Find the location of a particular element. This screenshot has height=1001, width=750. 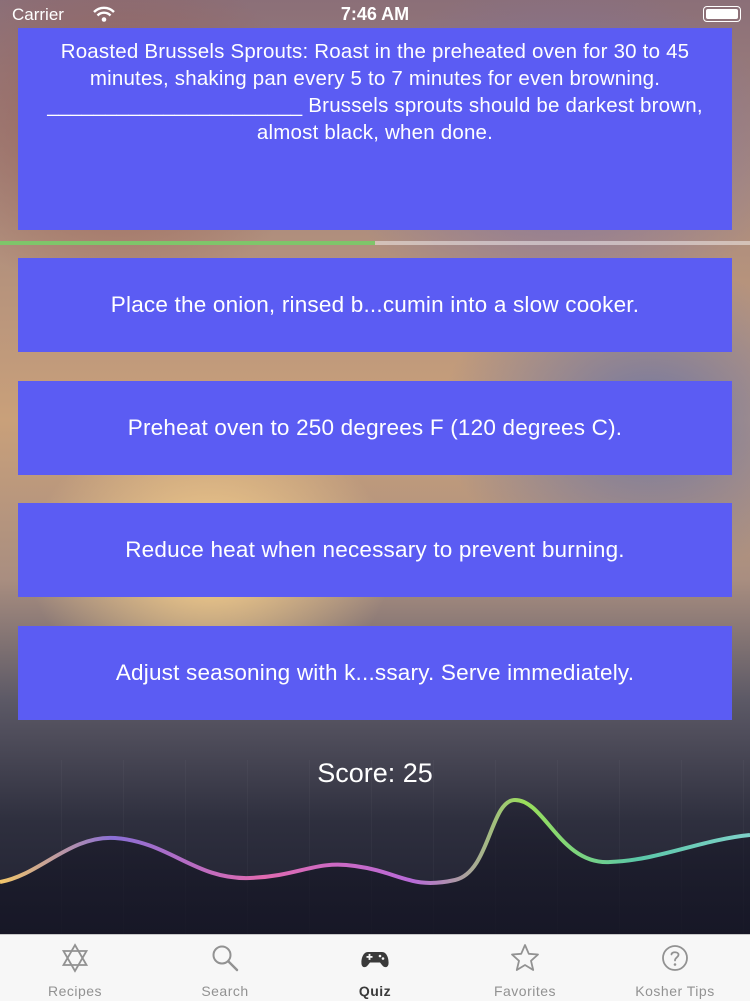

quiz-progress-bar is located at coordinates (375, 243).